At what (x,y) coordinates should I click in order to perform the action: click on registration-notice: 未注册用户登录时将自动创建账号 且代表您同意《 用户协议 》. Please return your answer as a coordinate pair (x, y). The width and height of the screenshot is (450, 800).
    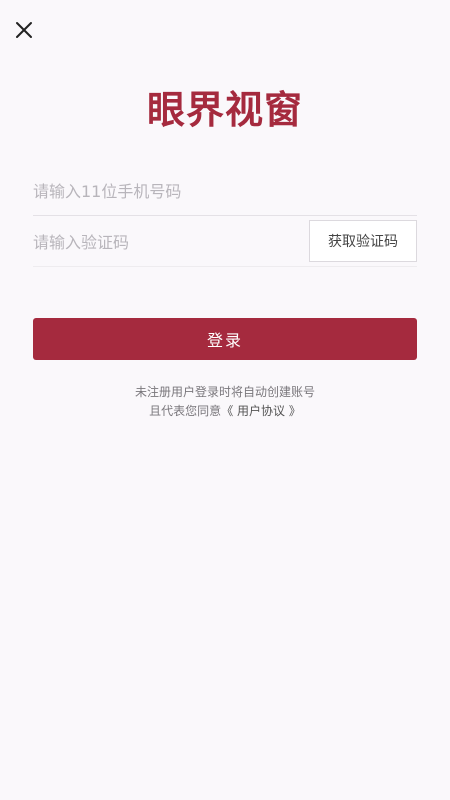
    Looking at the image, I should click on (225, 402).